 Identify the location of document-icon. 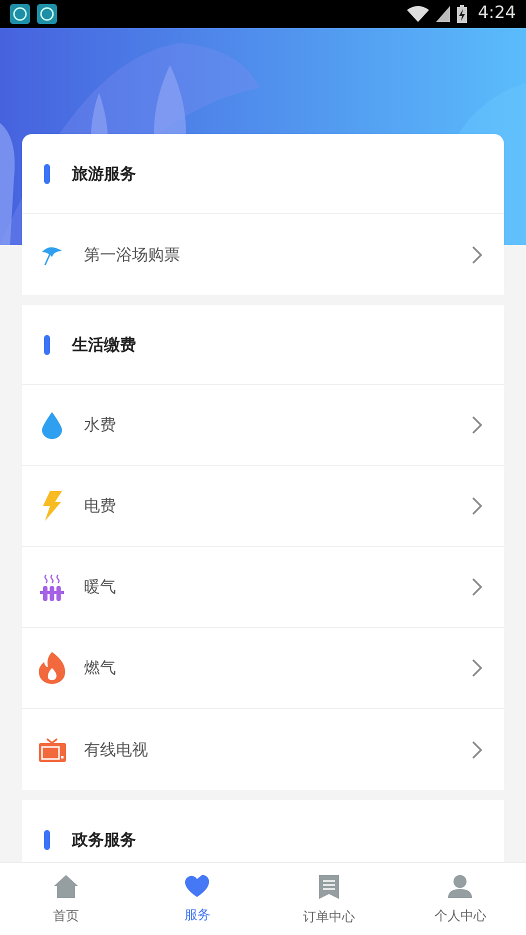
(328, 887).